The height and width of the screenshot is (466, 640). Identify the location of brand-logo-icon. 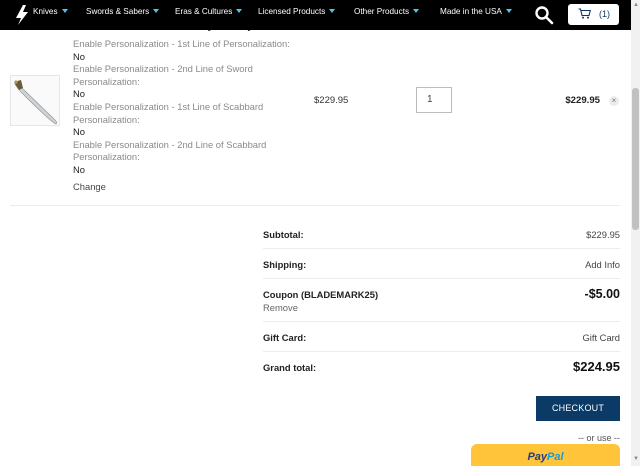
(22, 15).